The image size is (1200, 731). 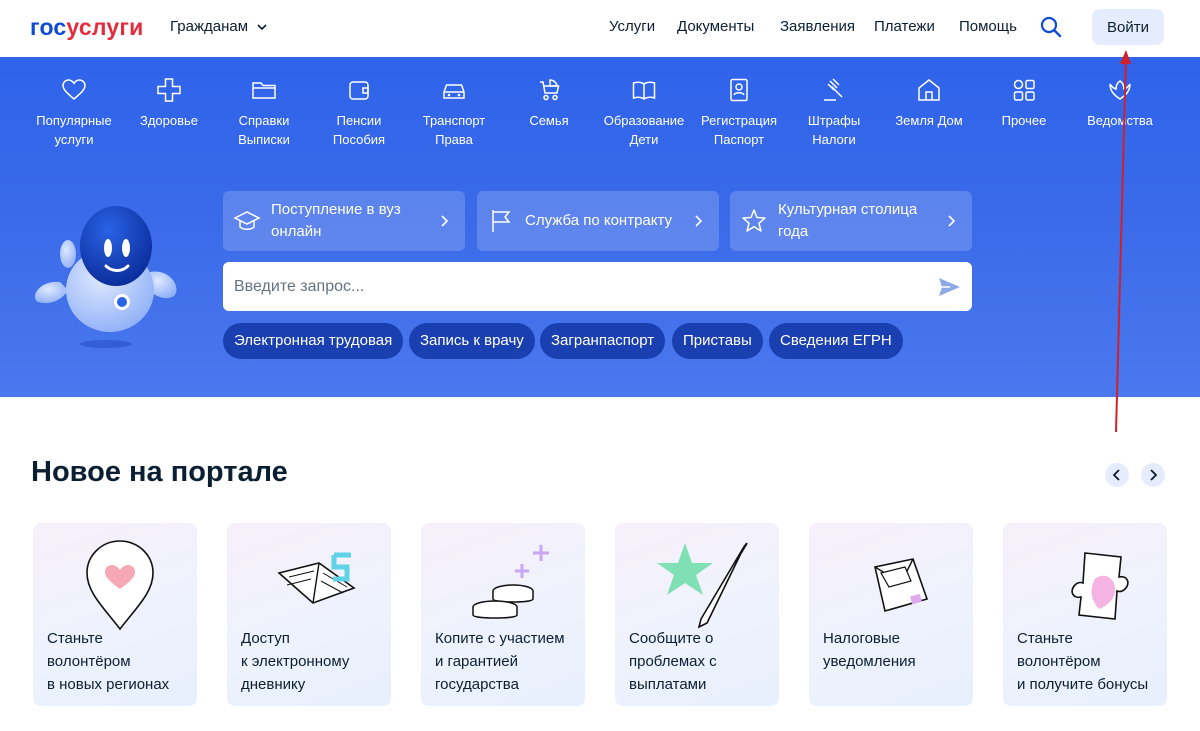 I want to click on category-popular: Популярные услуги, so click(x=74, y=113).